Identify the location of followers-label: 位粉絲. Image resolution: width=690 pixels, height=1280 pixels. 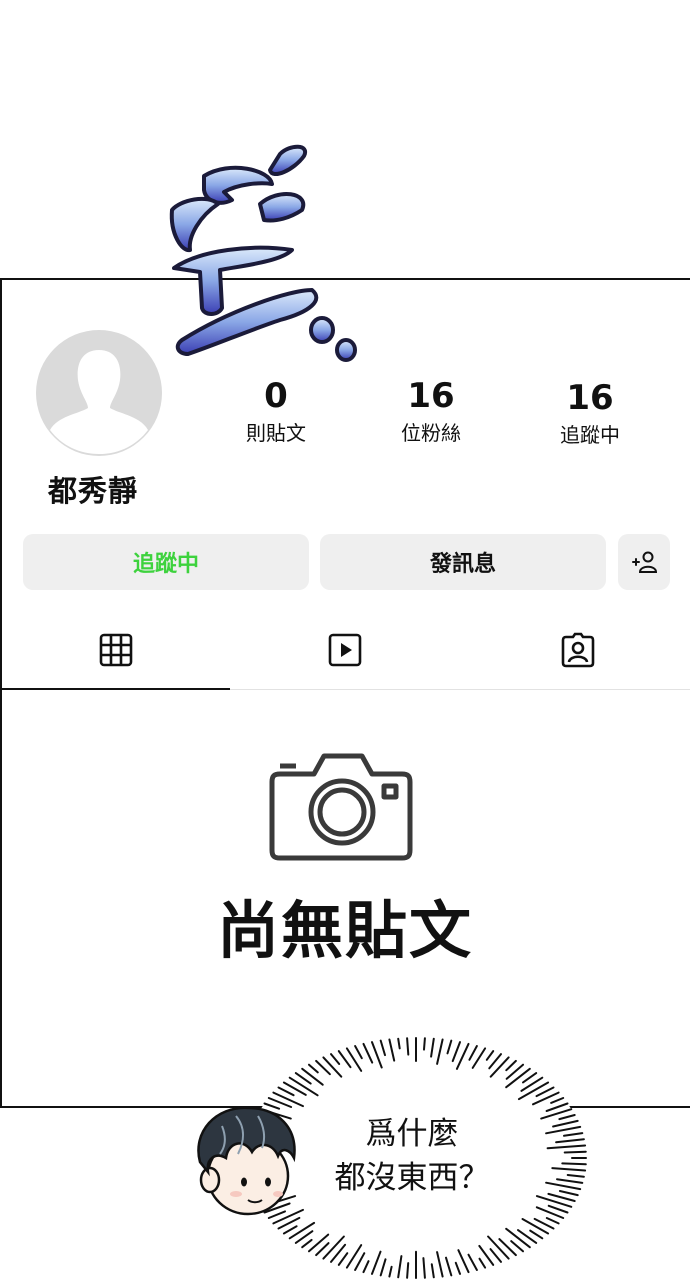
(431, 433).